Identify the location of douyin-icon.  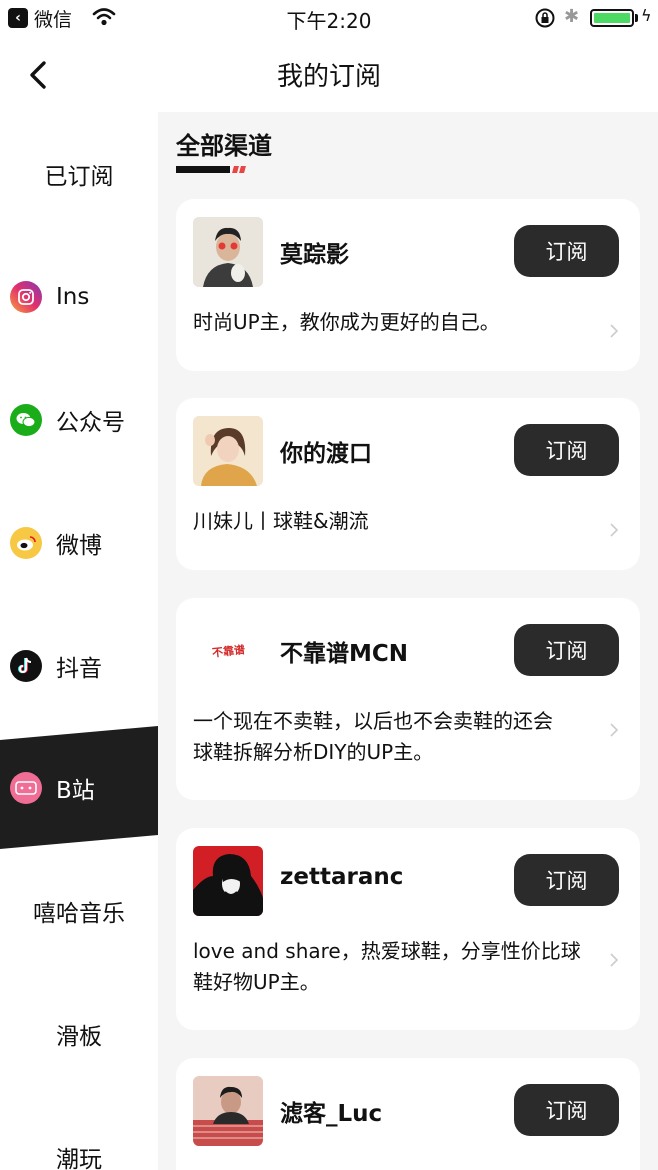
(26, 665).